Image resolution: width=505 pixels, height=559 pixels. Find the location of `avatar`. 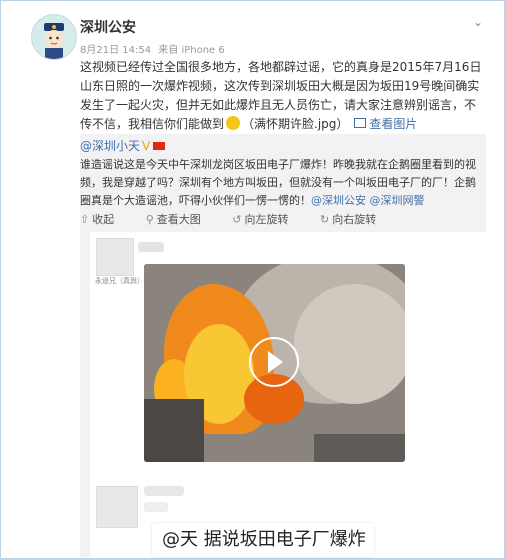

avatar is located at coordinates (54, 37).